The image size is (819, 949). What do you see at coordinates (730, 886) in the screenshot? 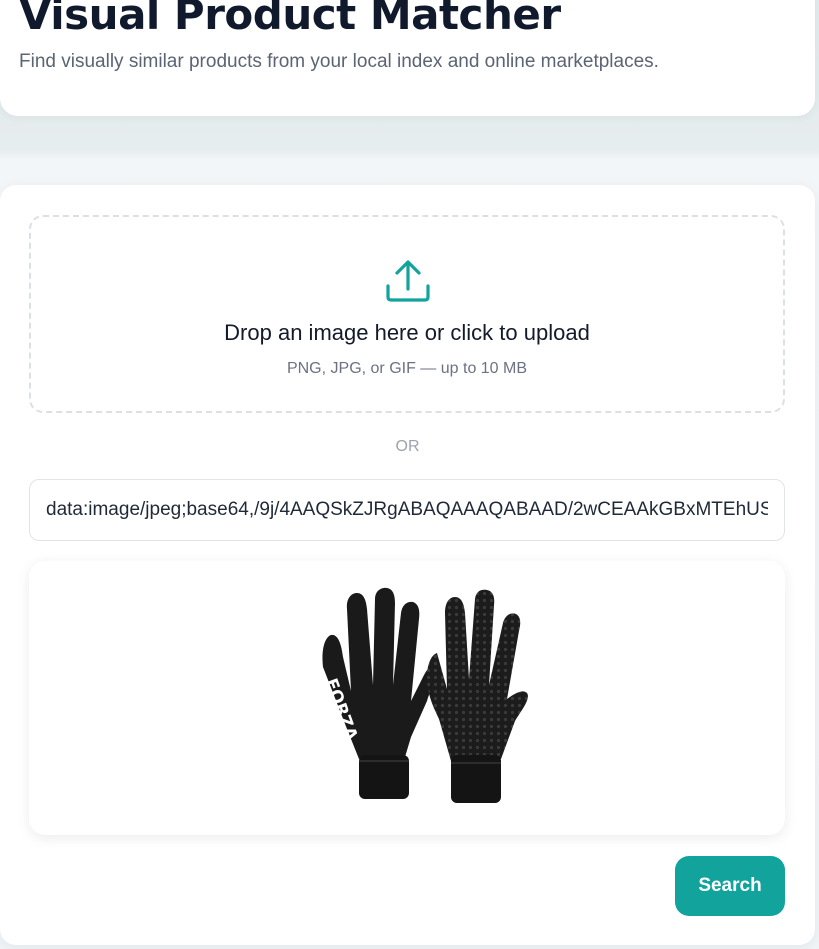
I see `search-button: Search` at bounding box center [730, 886].